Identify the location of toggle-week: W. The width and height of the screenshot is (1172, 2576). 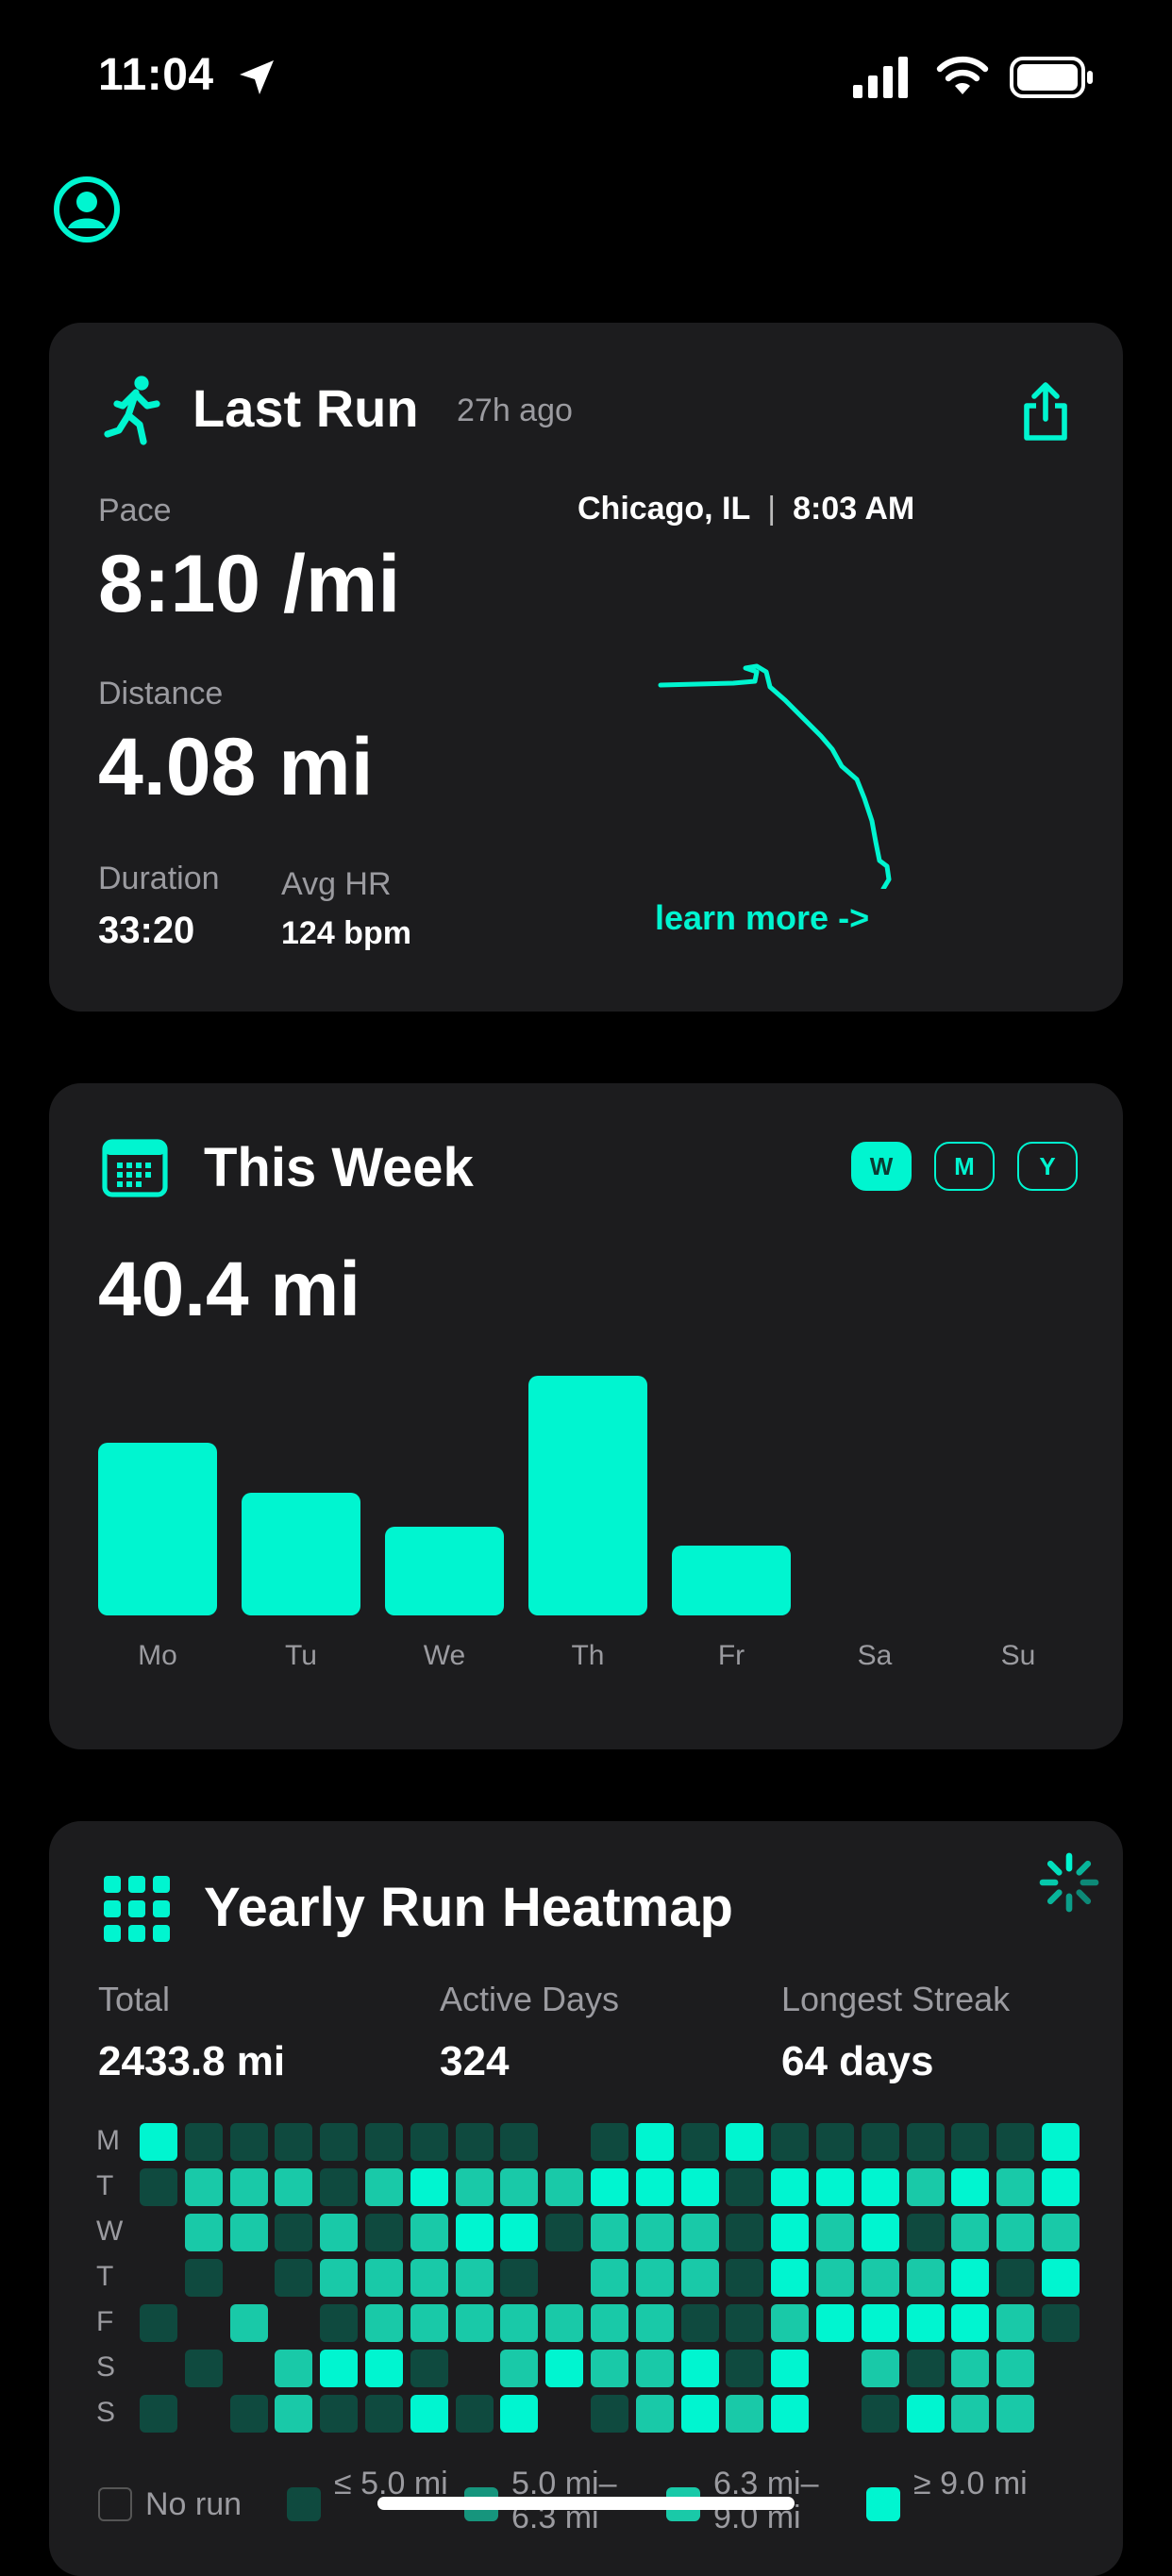
(881, 1166).